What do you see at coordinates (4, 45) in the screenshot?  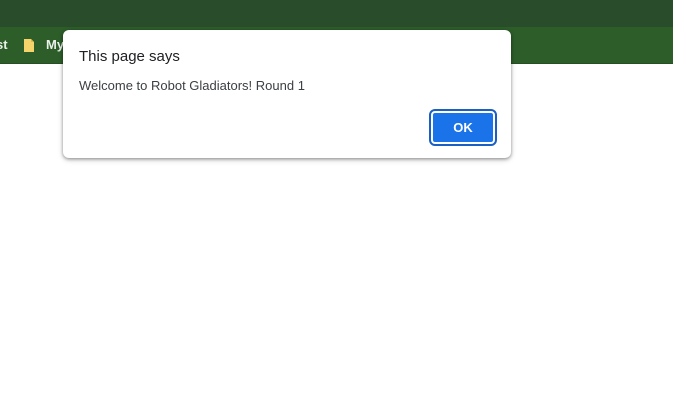 I see `bookmark-item-partial: st` at bounding box center [4, 45].